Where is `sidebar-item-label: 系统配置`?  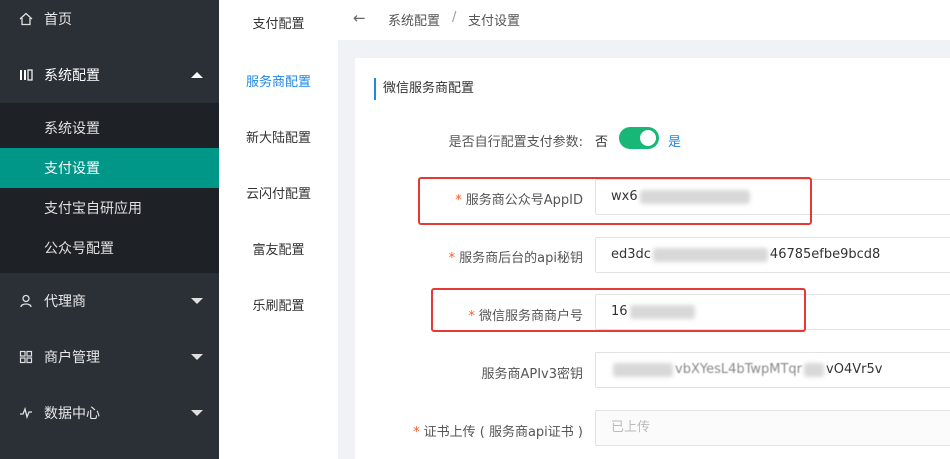
sidebar-item-label: 系统配置 is located at coordinates (72, 76).